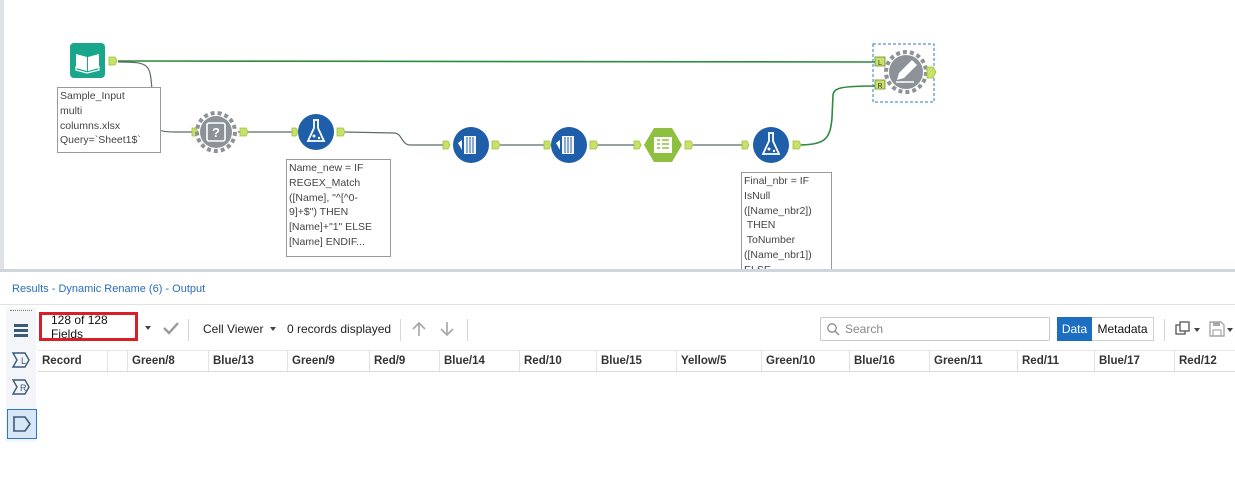 This screenshot has width=1235, height=499. What do you see at coordinates (904, 73) in the screenshot?
I see `dynamic-rename-icon: L R` at bounding box center [904, 73].